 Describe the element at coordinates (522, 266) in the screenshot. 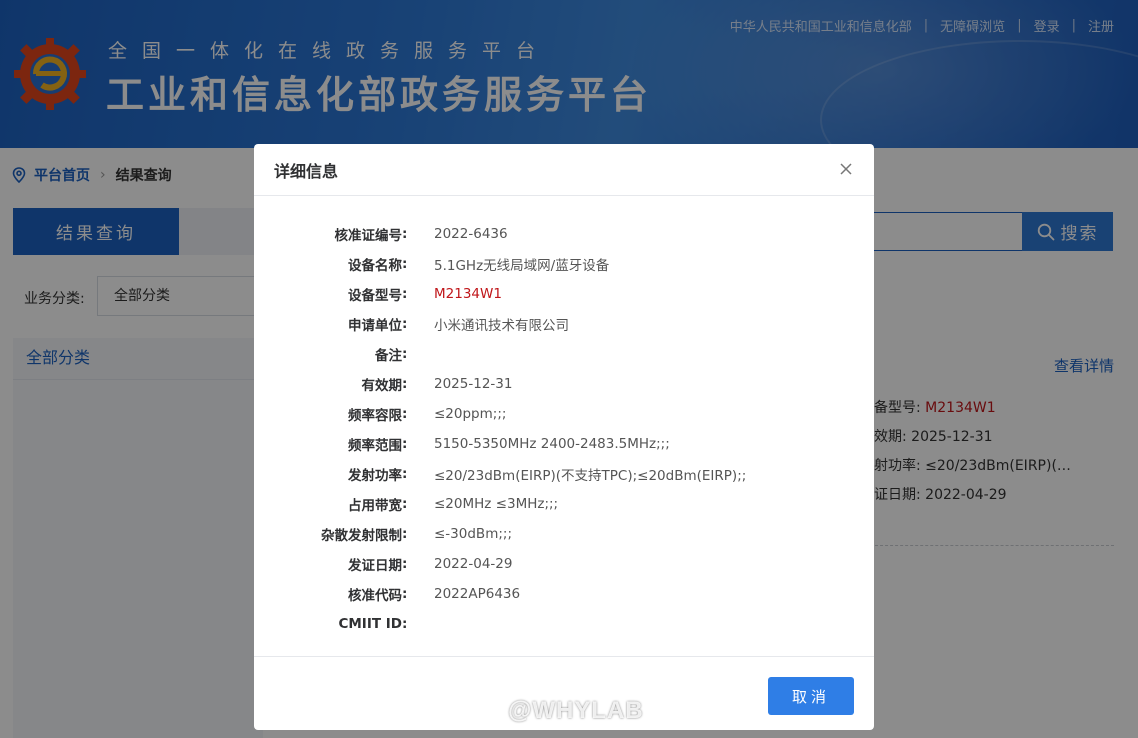

I see `detail-value: 5.1GHz无线局域网/蓝牙设备` at that location.